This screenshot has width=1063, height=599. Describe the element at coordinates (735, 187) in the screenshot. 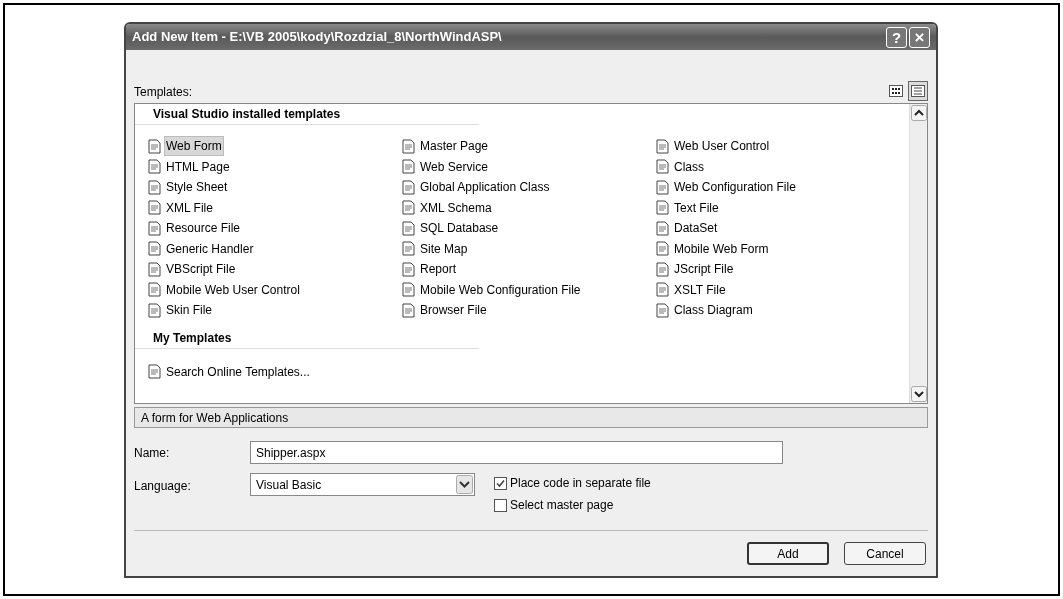

I see `template-item: Web Configuration File` at that location.